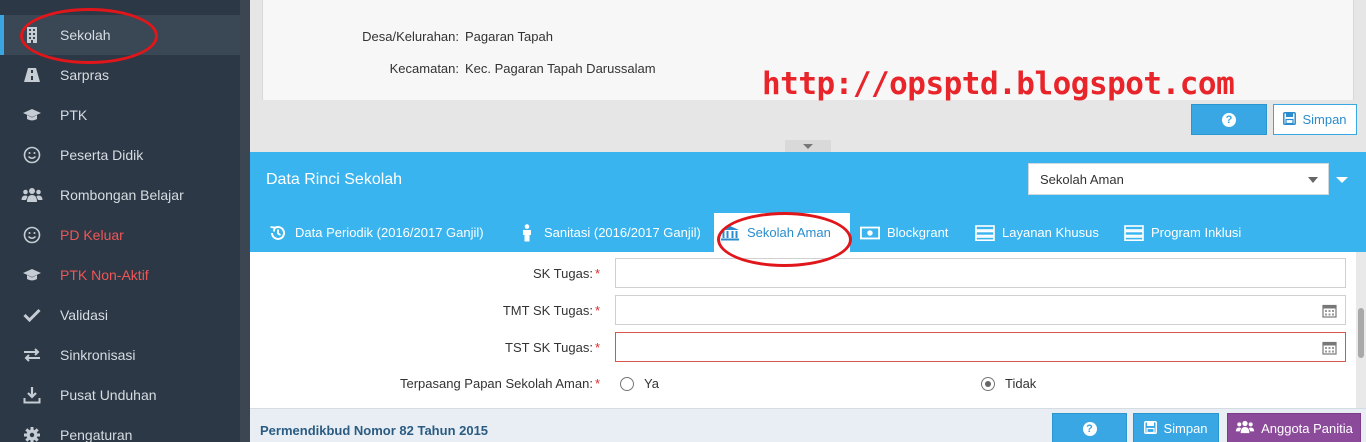  What do you see at coordinates (120, 195) in the screenshot?
I see `sidebar-item-rombongan-belajar: Rombongan Belajar` at bounding box center [120, 195].